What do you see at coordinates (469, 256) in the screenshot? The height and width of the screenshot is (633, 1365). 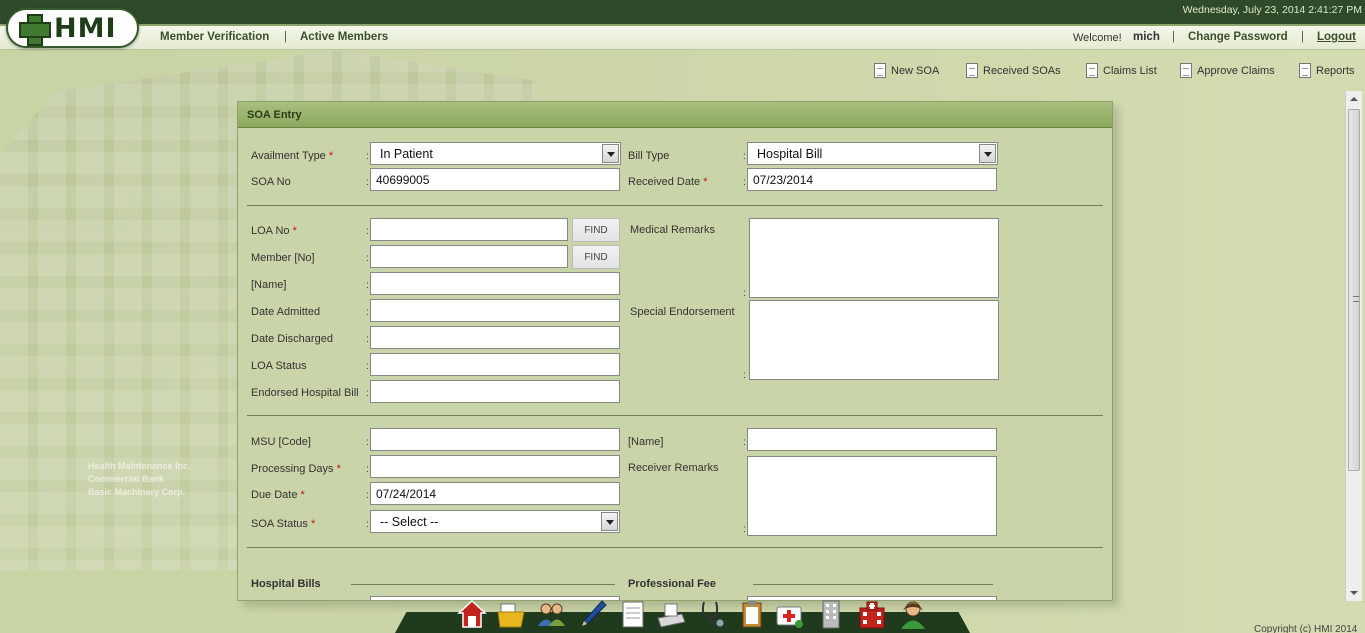 I see `member-no-input` at bounding box center [469, 256].